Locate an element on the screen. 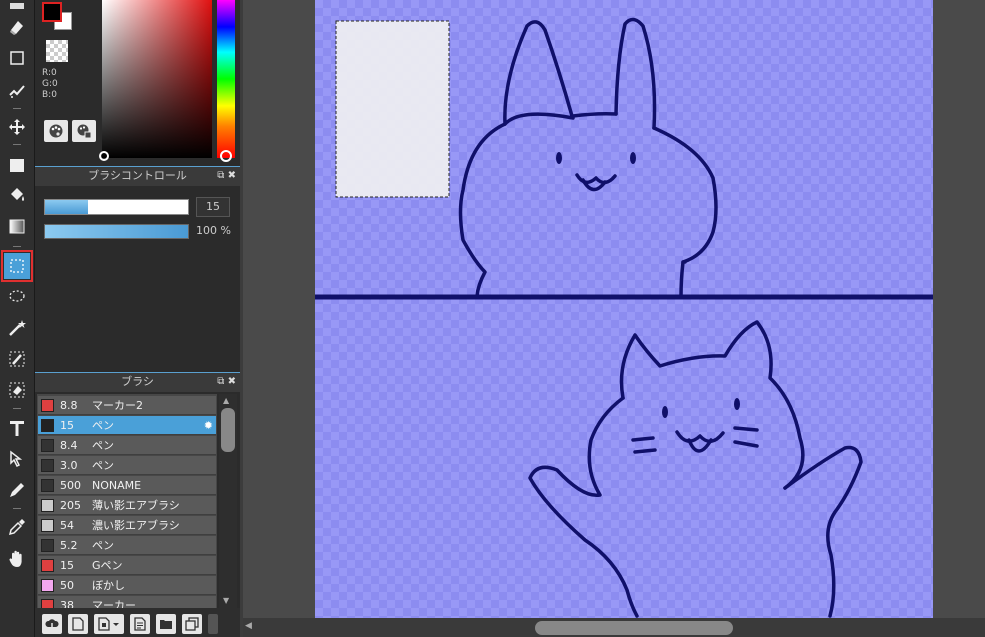 This screenshot has height=637, width=985. palette-edit-button is located at coordinates (84, 131).